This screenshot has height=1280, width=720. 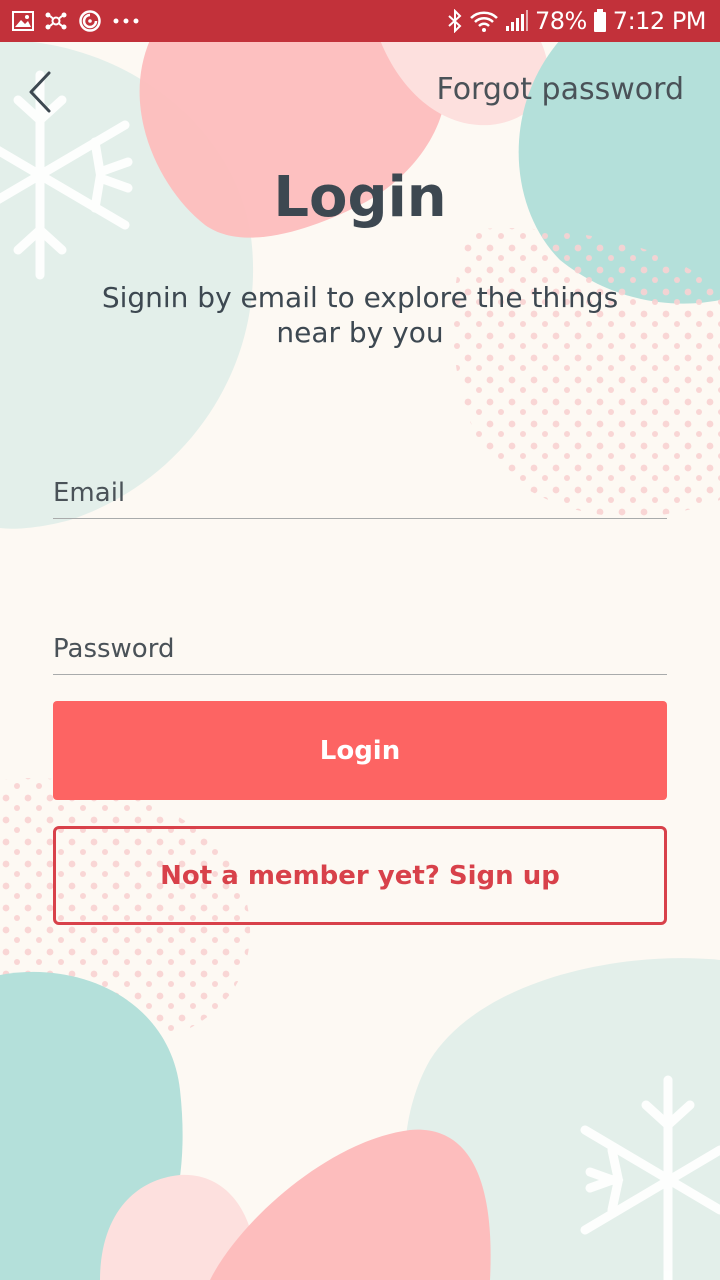 What do you see at coordinates (90, 21) in the screenshot?
I see `sync-icon` at bounding box center [90, 21].